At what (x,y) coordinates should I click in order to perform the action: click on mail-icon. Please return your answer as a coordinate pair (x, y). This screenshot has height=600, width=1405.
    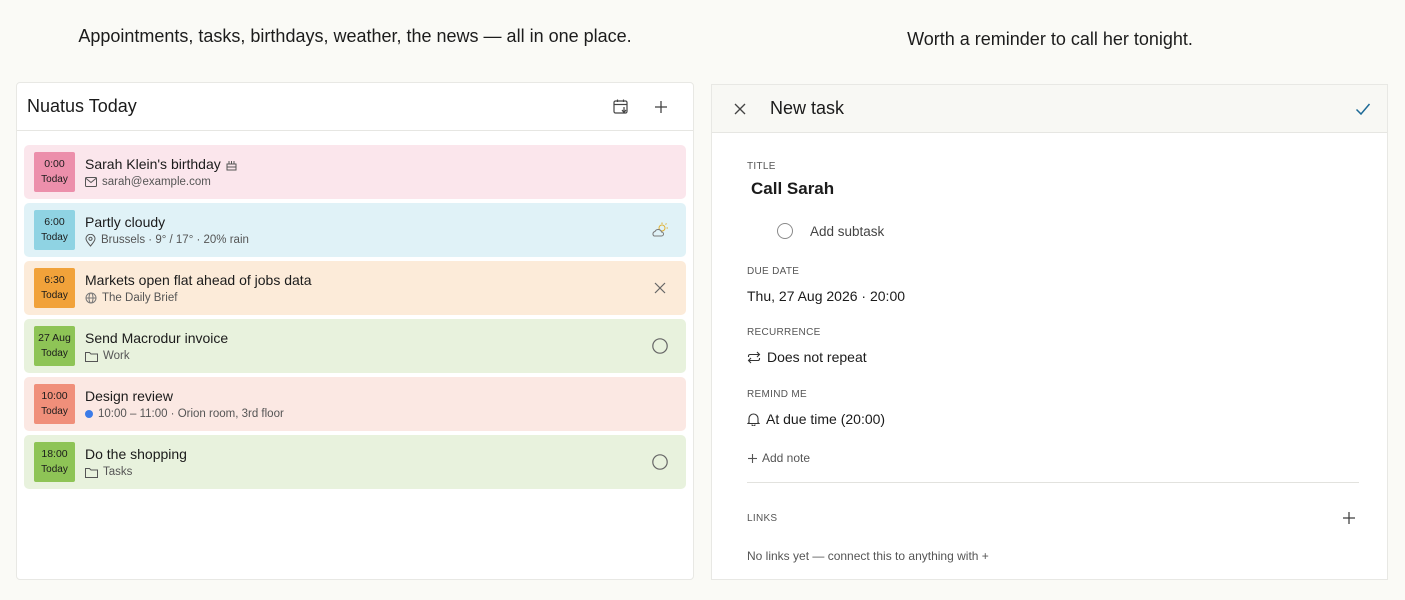
    Looking at the image, I should click on (91, 182).